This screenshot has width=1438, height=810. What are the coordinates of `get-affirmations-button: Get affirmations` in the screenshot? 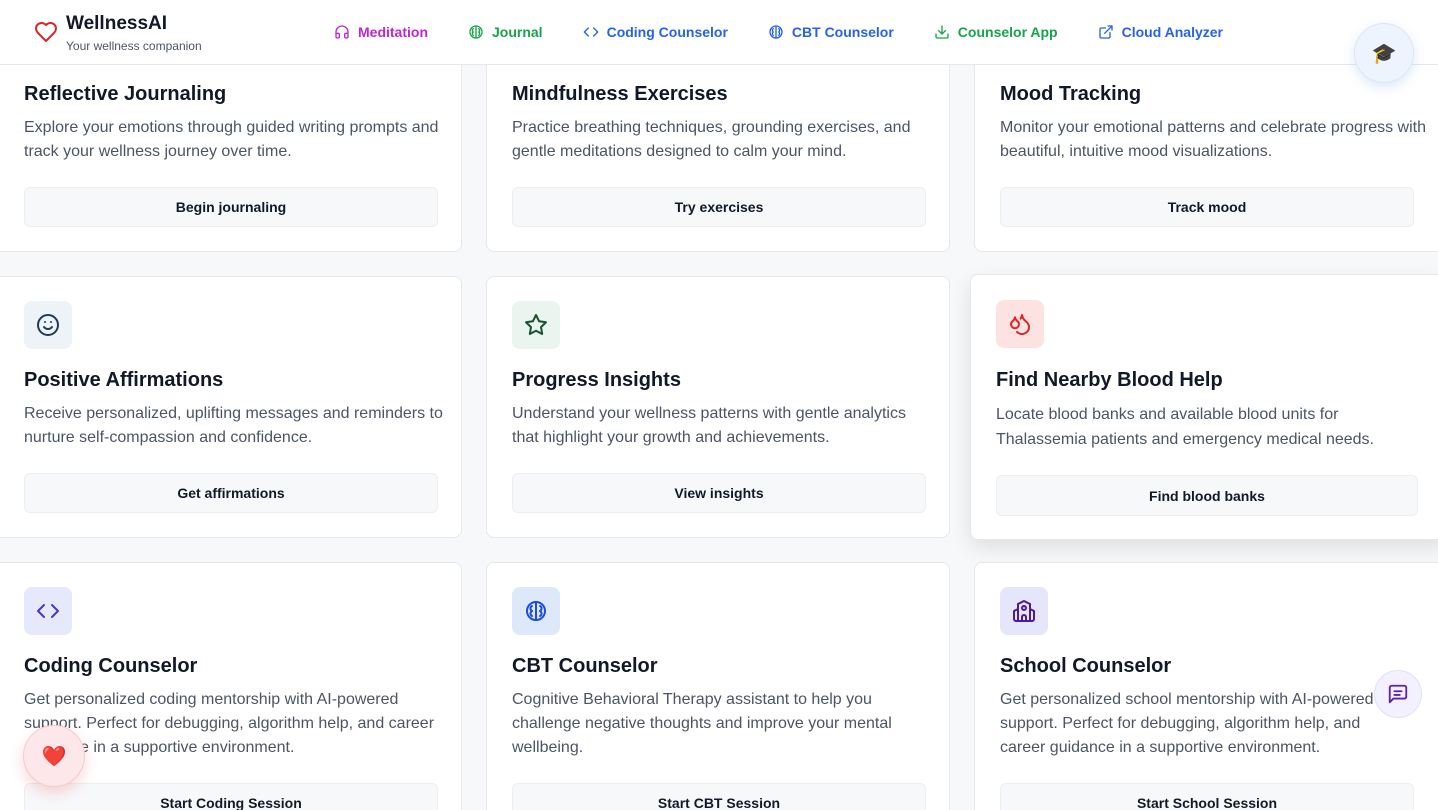 It's located at (231, 493).